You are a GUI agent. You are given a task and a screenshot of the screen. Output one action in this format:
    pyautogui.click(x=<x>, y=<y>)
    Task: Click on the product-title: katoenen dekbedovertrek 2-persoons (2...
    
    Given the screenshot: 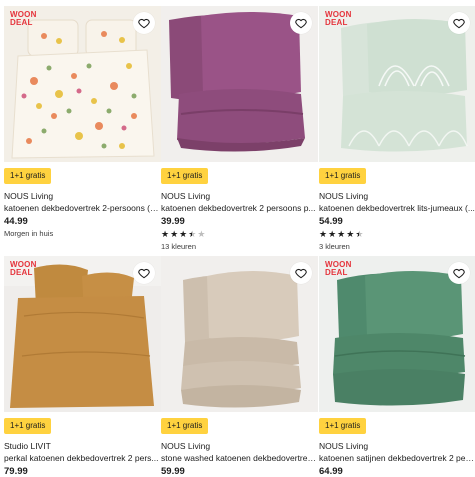 What is the action you would take?
    pyautogui.click(x=82, y=208)
    